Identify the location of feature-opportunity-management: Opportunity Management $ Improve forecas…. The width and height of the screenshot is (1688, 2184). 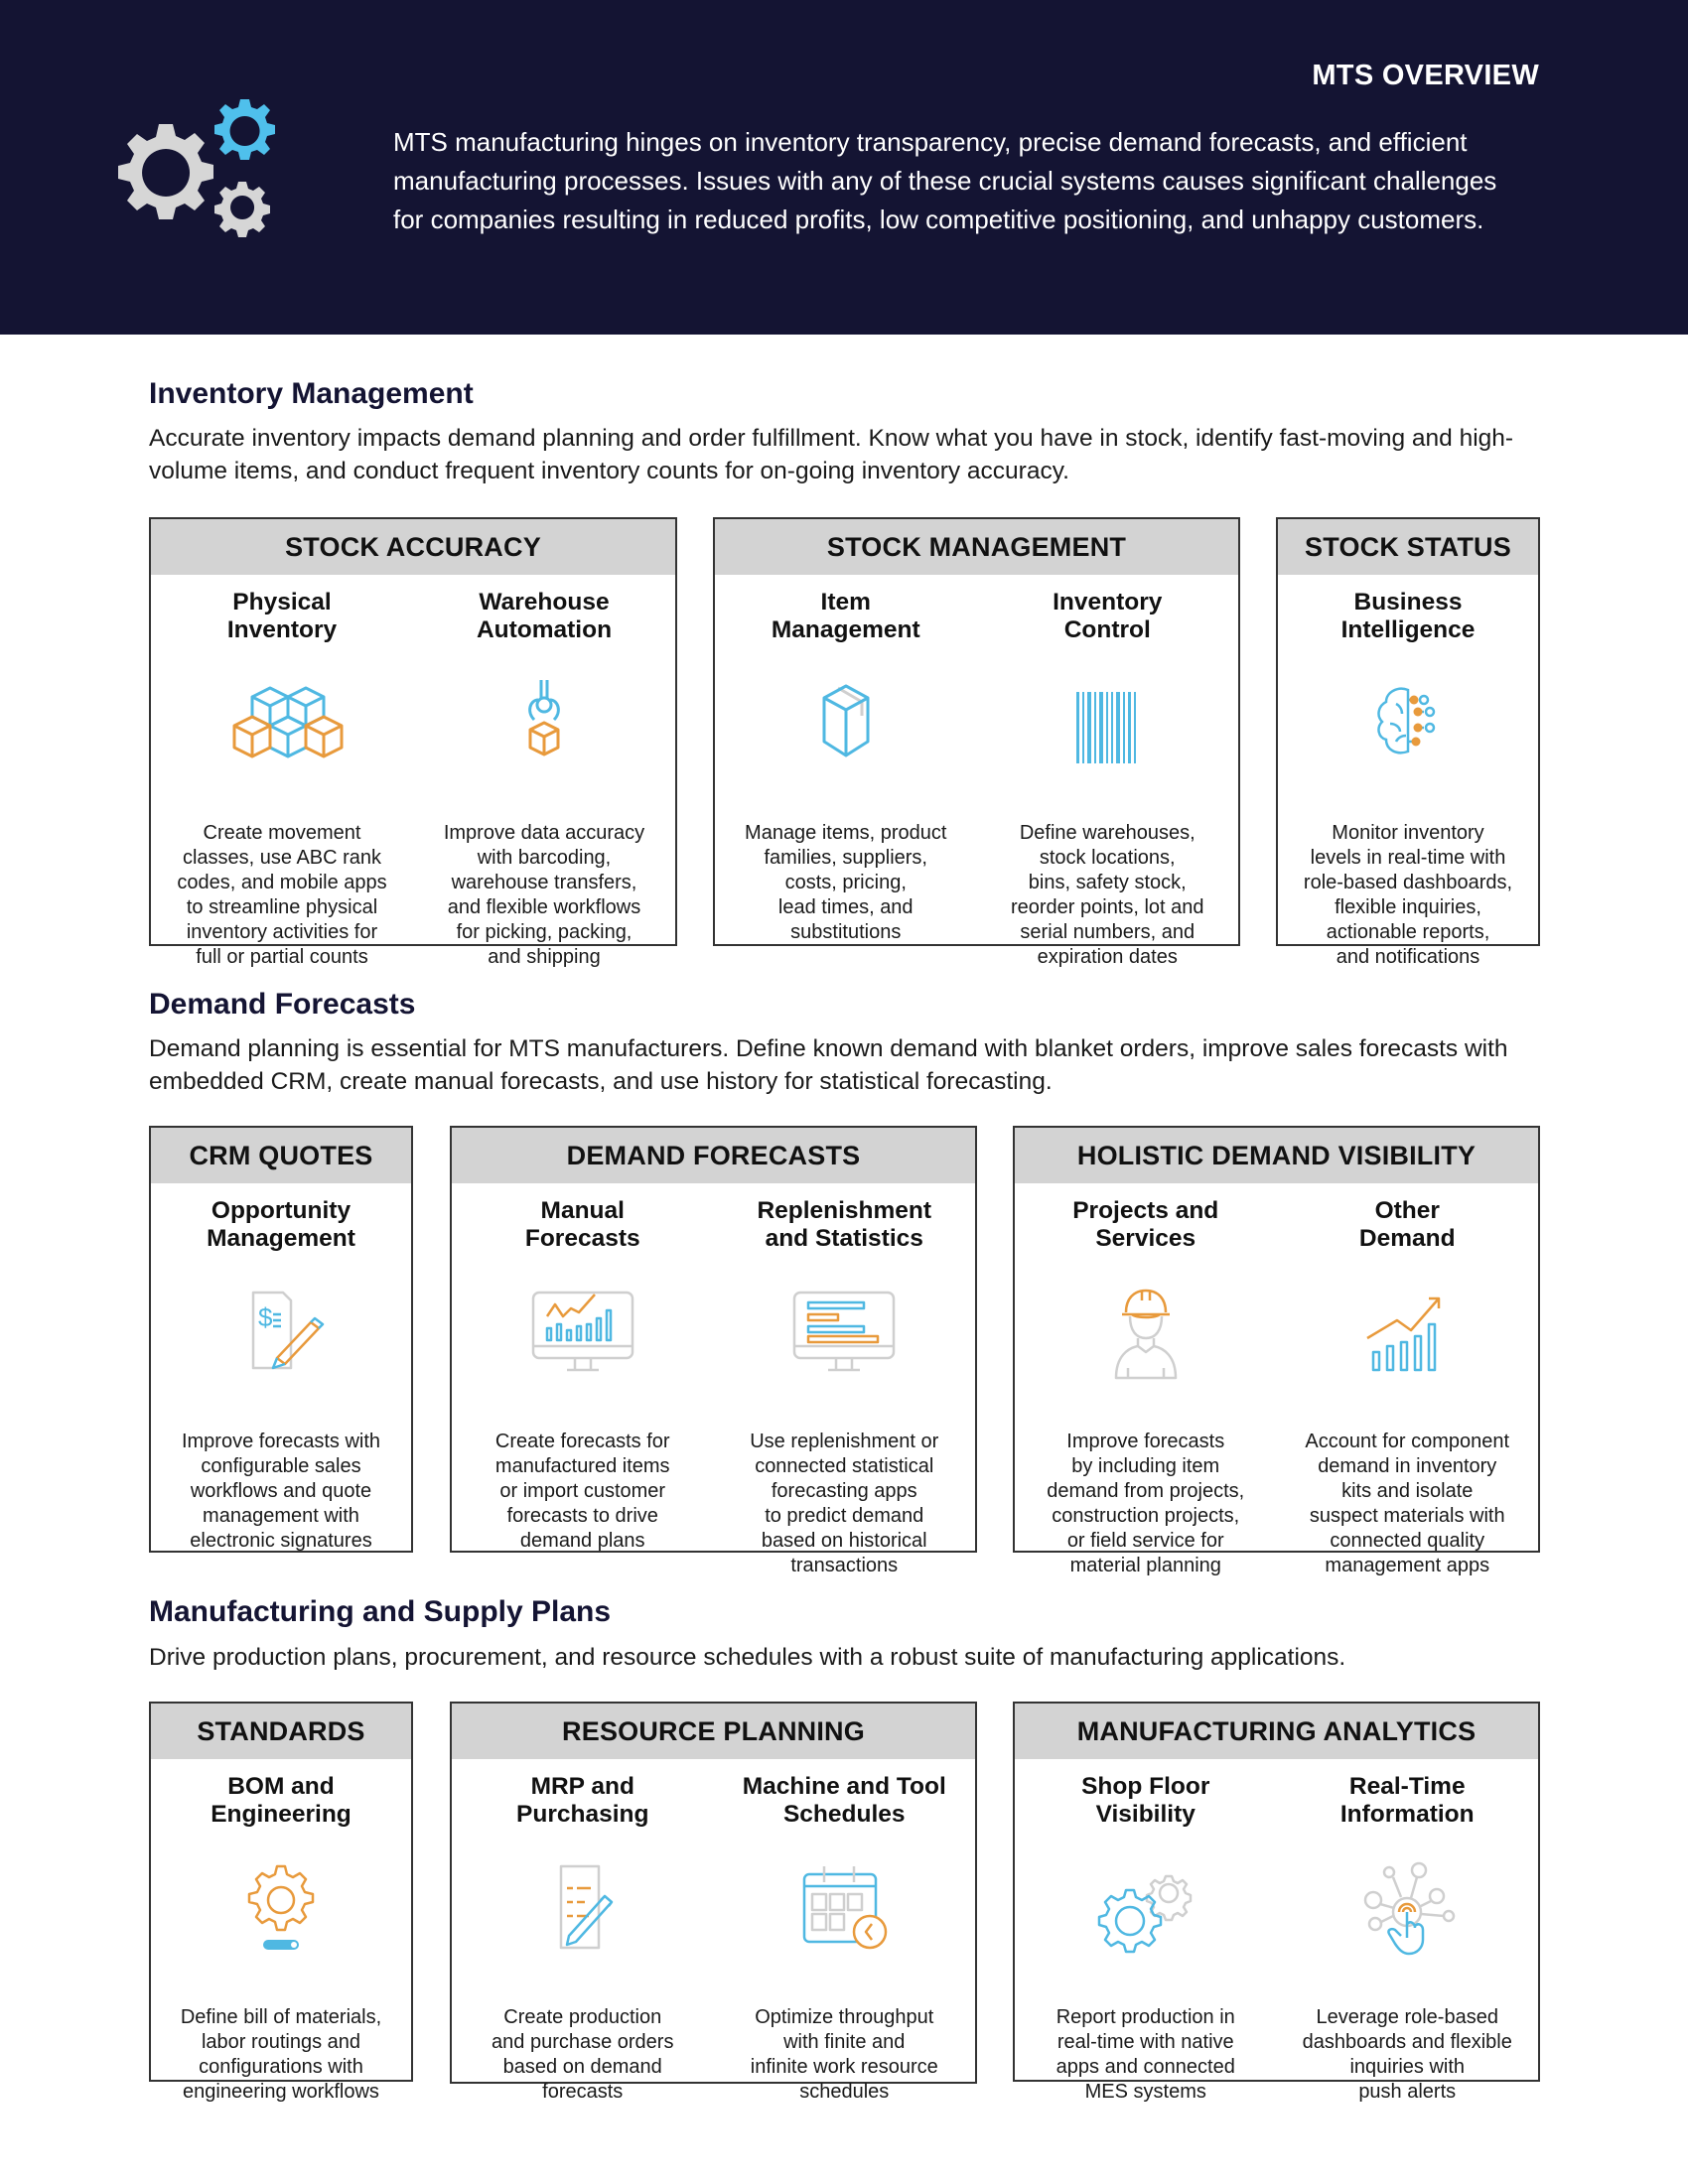
(281, 1368).